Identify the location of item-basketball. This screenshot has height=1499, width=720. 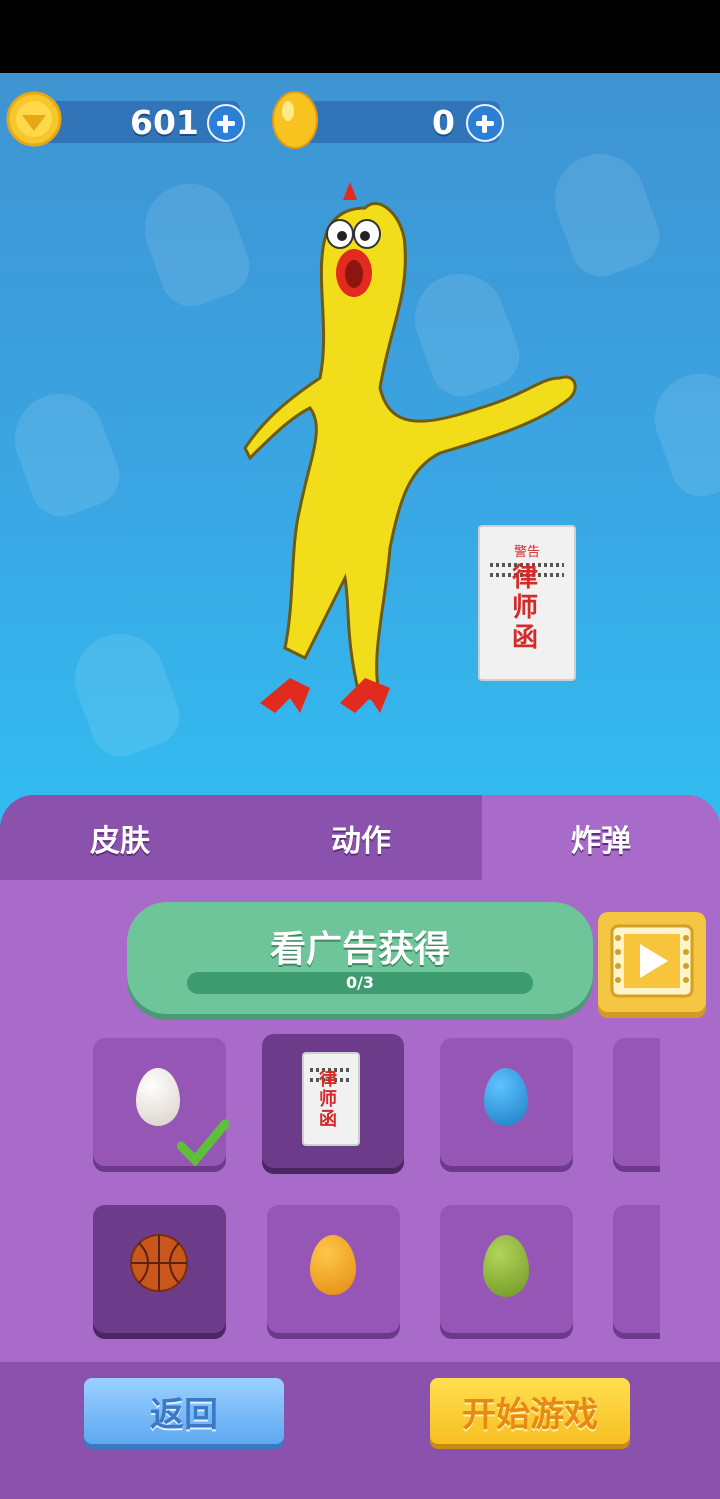
(159, 1269).